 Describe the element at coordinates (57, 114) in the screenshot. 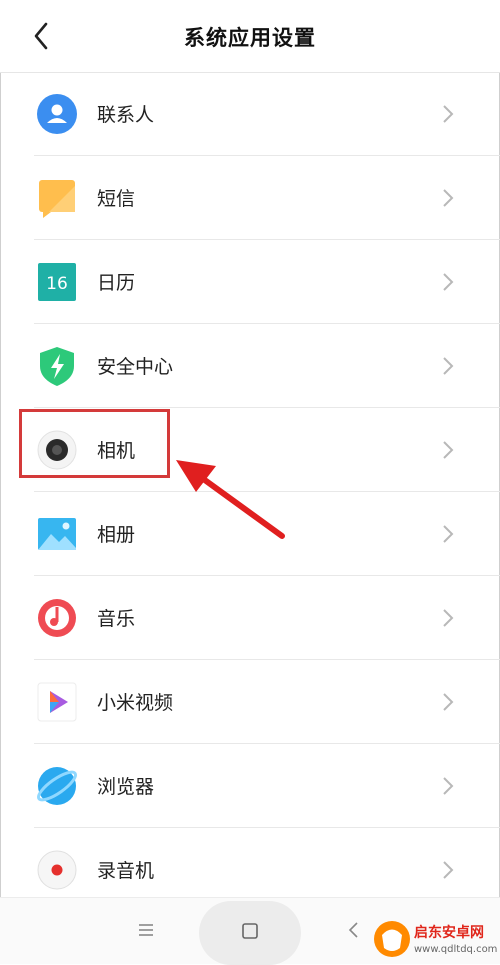

I see `contacts-icon` at that location.